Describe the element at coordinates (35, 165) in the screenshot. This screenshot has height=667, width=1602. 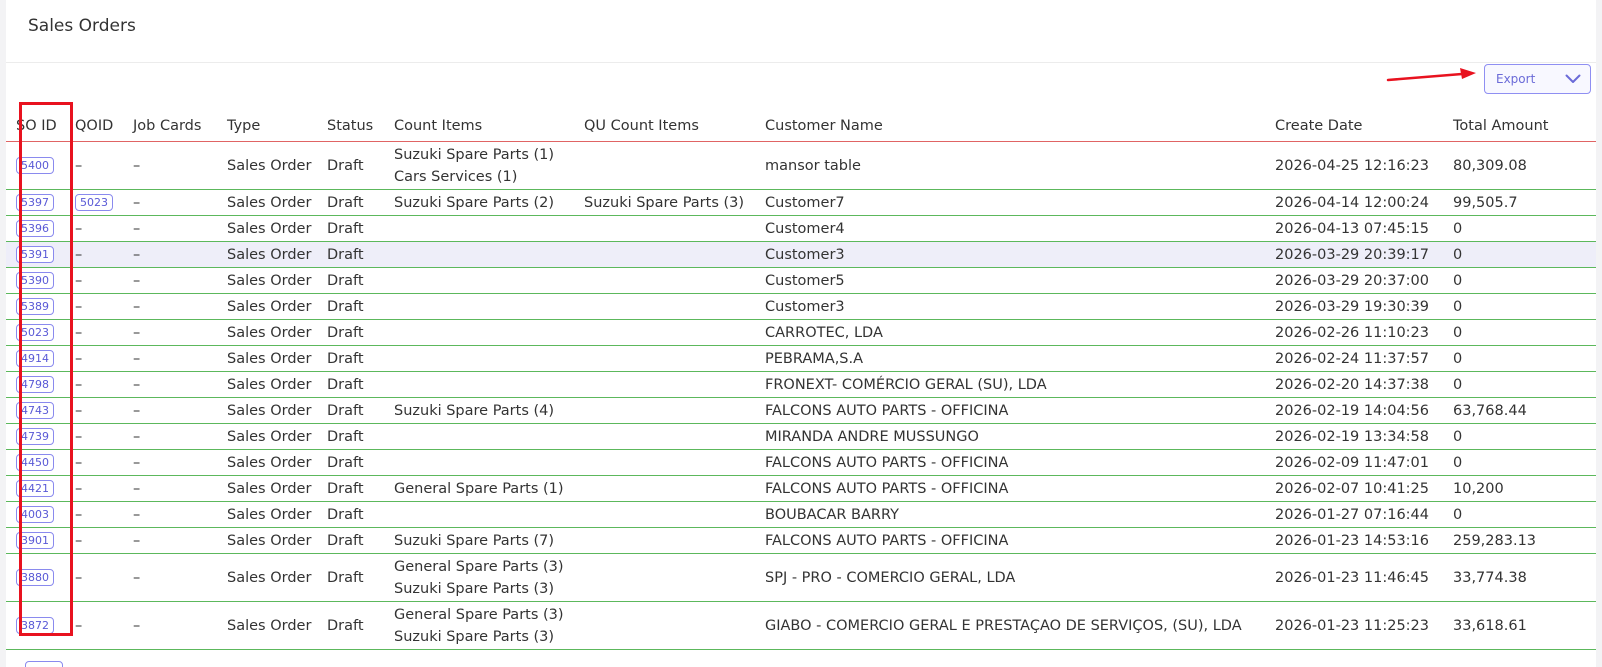
I see `so-id-link: 5400` at that location.